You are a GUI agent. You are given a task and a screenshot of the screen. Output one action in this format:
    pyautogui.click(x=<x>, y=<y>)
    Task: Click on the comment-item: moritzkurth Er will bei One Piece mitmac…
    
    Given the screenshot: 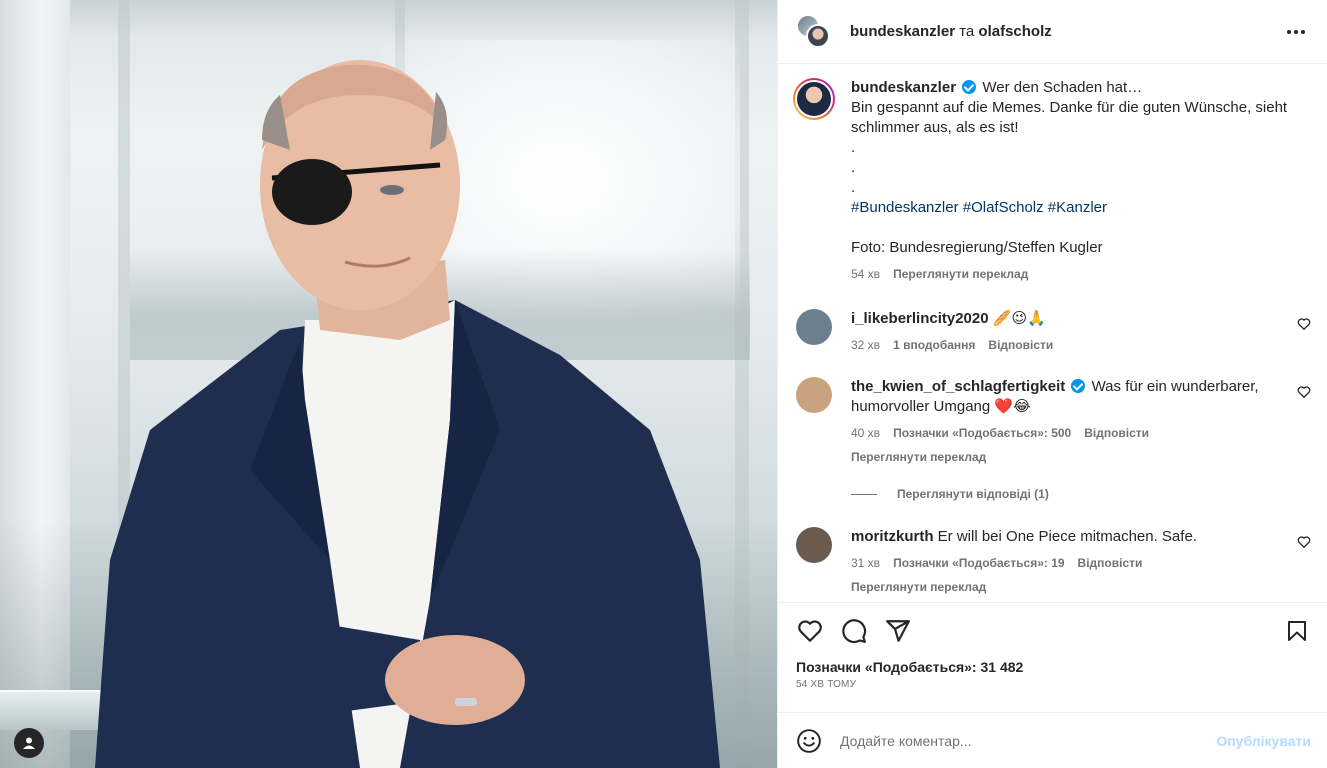 What is the action you would take?
    pyautogui.click(x=1053, y=562)
    